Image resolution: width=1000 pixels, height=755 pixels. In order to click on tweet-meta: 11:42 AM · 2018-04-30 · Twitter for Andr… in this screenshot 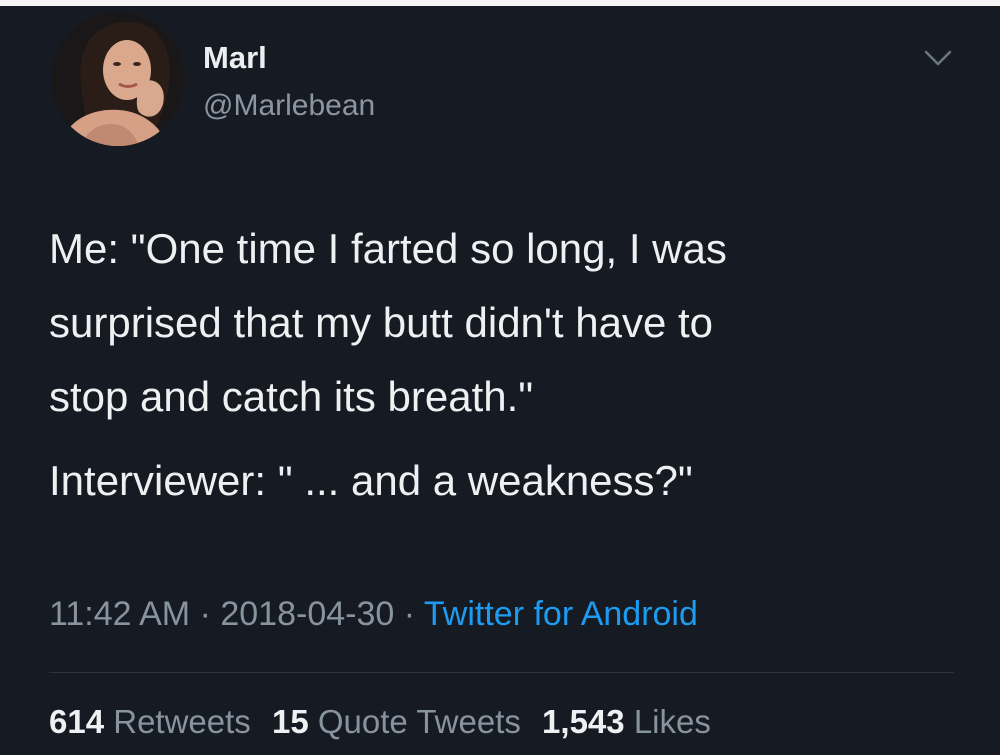, I will do `click(373, 614)`.